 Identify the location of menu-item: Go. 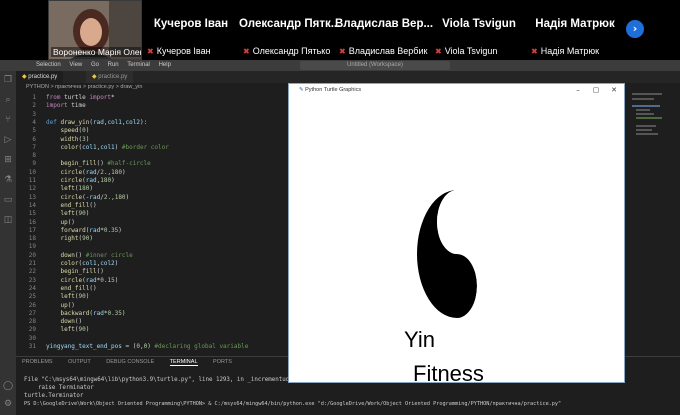
(95, 65).